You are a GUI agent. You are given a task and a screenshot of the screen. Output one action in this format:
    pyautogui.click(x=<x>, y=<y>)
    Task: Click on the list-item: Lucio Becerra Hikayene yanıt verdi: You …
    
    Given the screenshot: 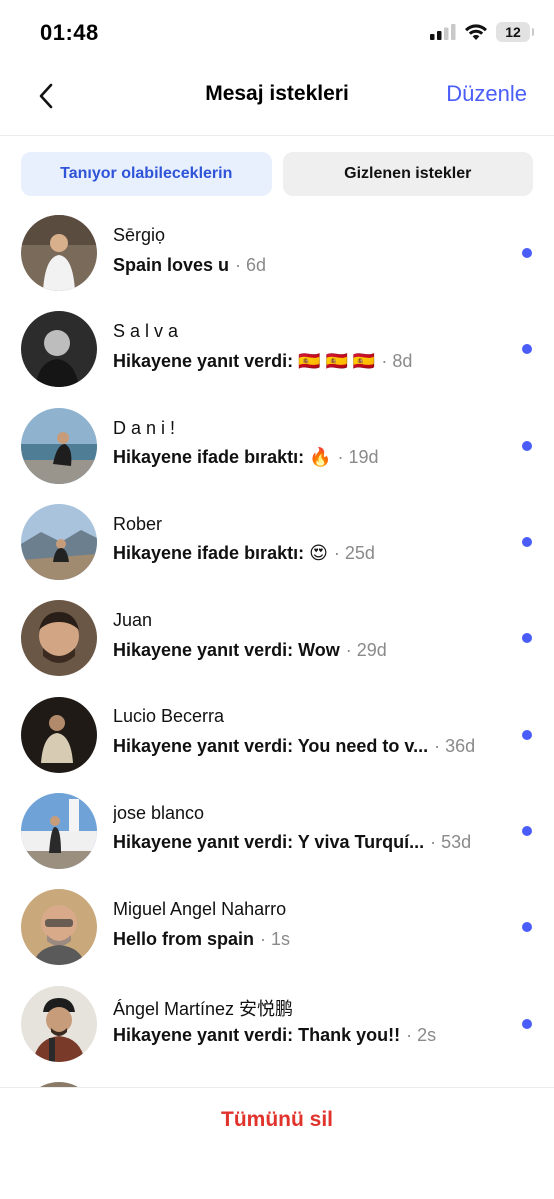 What is the action you would take?
    pyautogui.click(x=277, y=734)
    